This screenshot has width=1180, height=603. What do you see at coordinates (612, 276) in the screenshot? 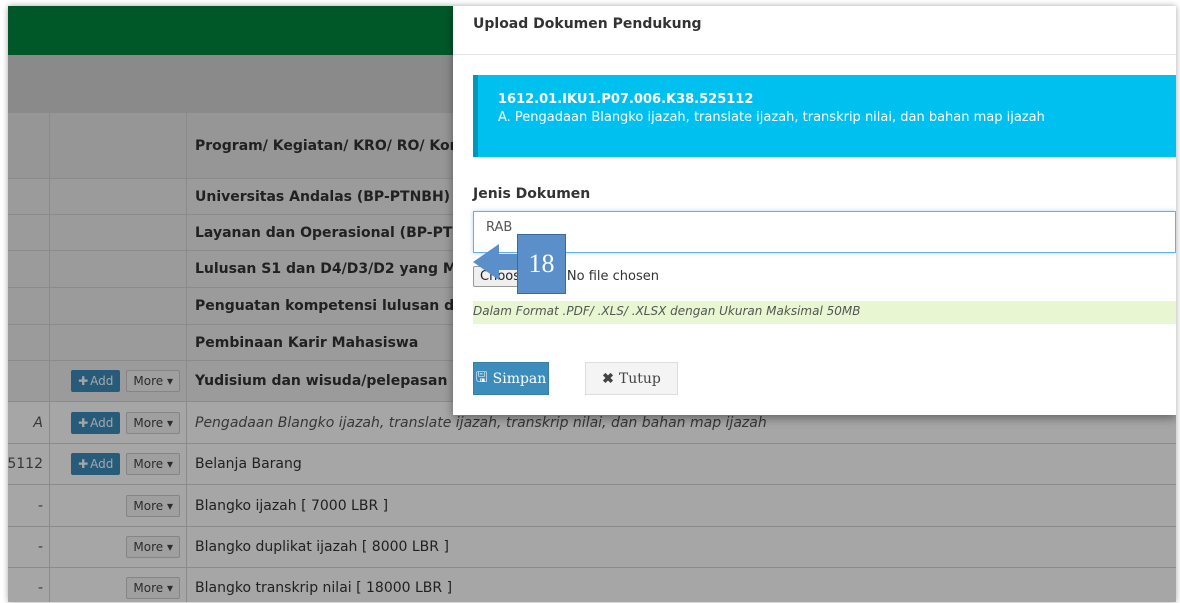
I see `file-status: No file chosen` at bounding box center [612, 276].